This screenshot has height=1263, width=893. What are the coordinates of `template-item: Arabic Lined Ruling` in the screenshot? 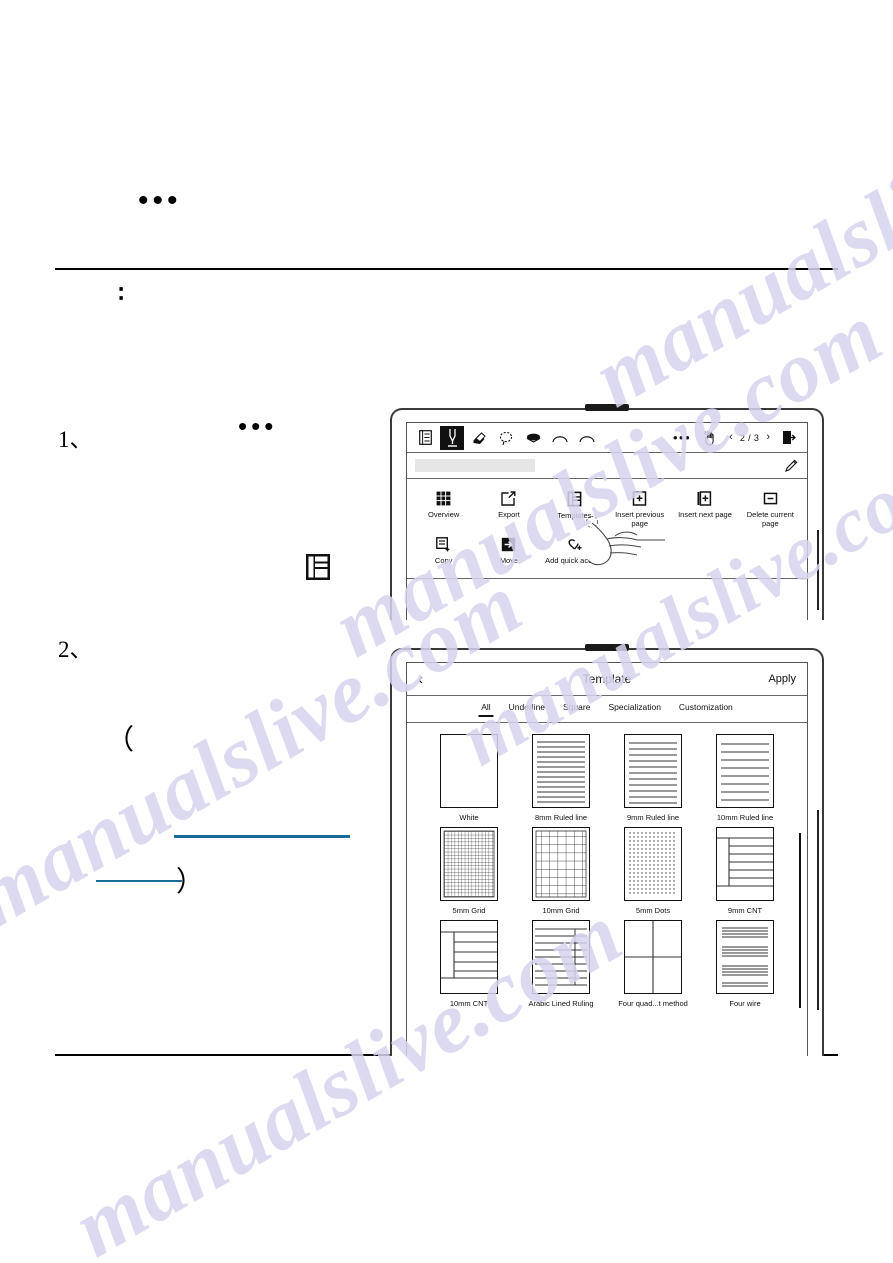 It's located at (561, 964).